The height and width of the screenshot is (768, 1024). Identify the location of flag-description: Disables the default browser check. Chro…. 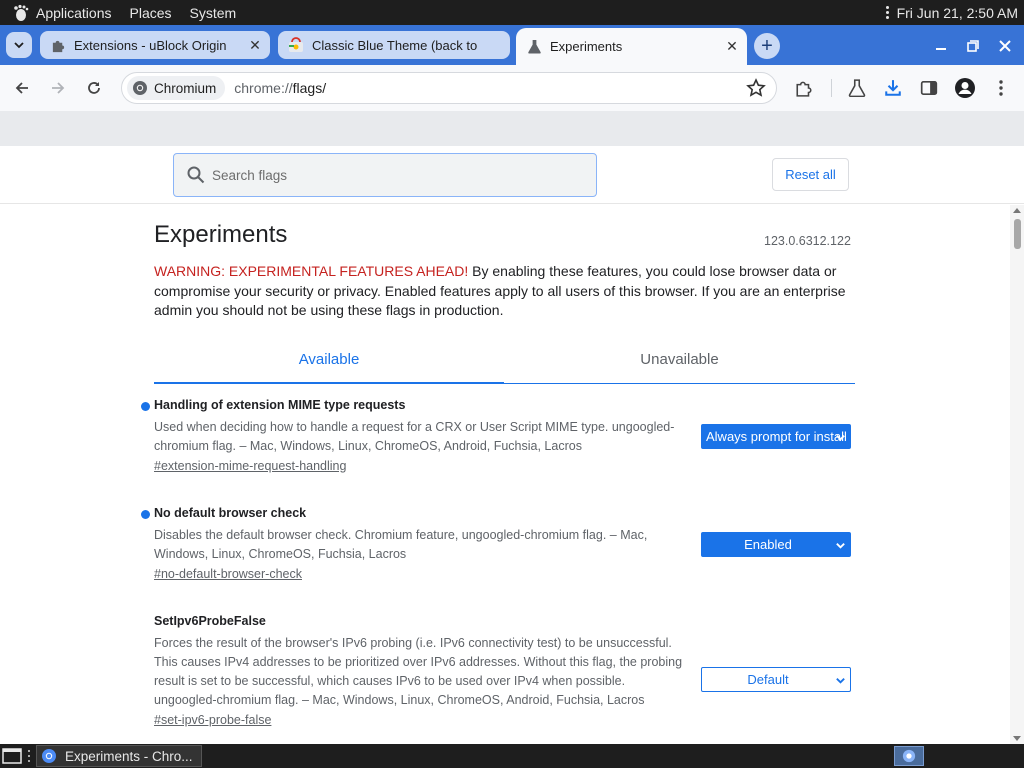
(401, 544).